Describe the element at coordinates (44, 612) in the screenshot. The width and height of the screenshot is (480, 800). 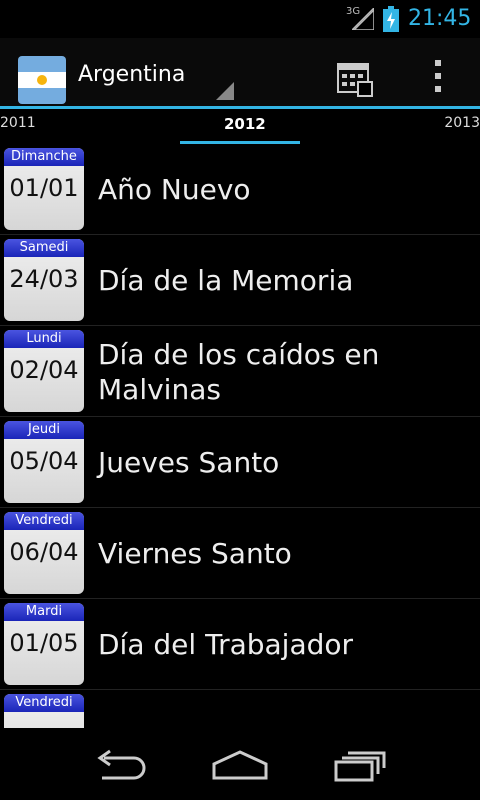
I see `weekday-label: Mardi` at that location.